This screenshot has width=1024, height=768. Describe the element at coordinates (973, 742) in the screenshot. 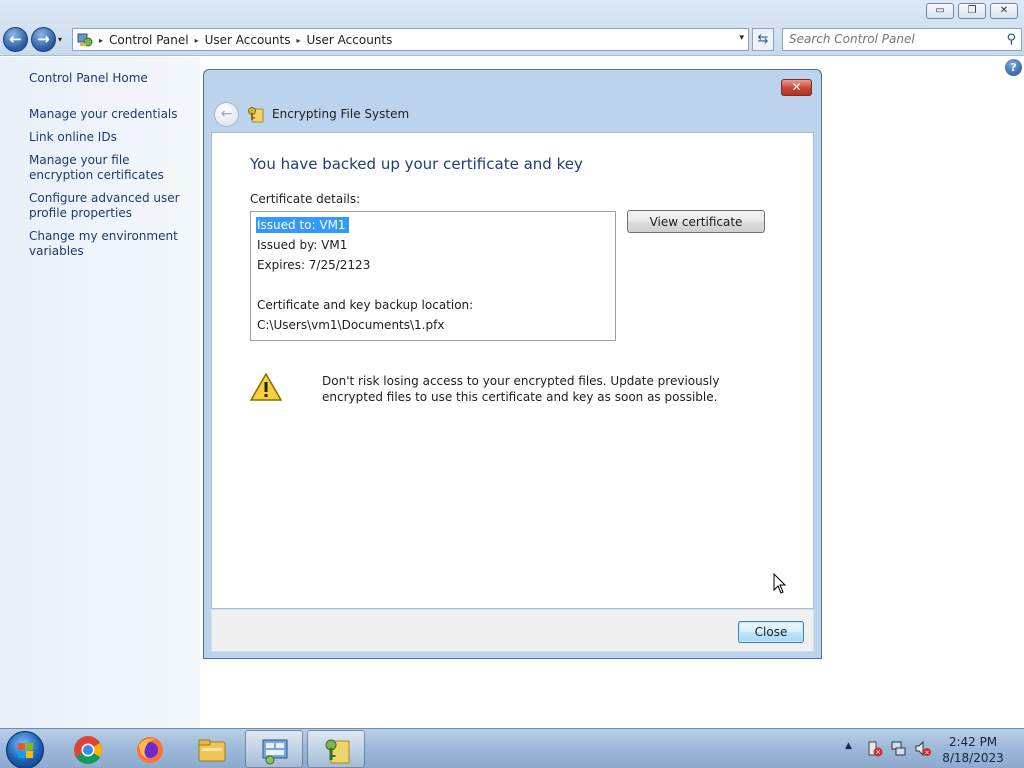

I see `clock-time: 2:42 PM` at that location.